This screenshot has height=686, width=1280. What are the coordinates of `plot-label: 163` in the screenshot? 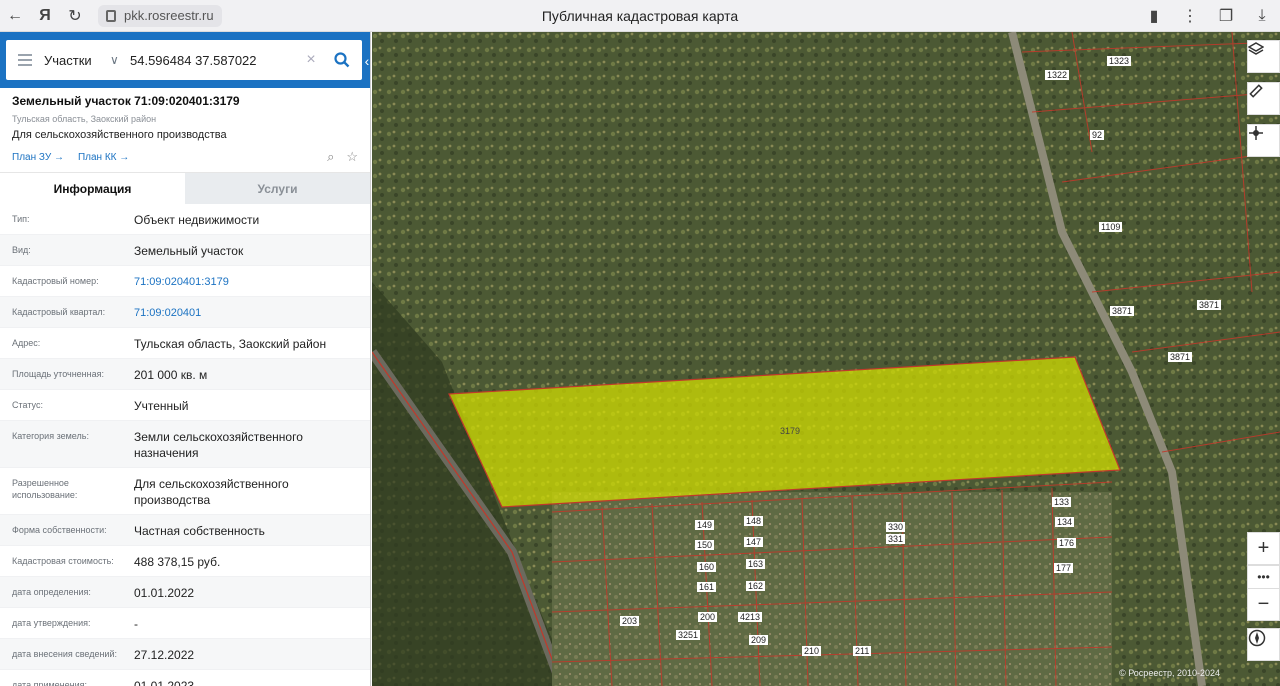 It's located at (756, 564).